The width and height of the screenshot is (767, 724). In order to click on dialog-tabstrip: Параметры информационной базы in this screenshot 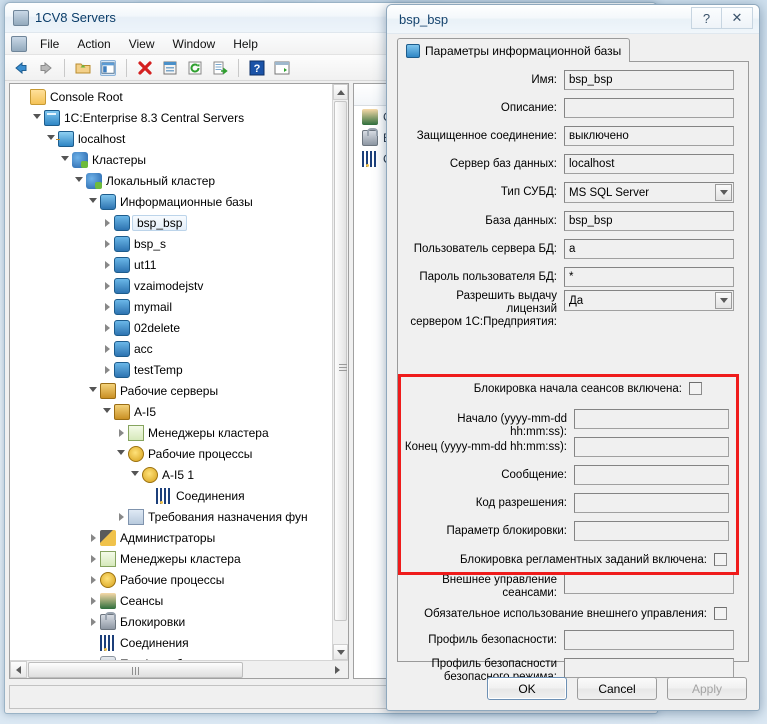, I will do `click(573, 50)`.